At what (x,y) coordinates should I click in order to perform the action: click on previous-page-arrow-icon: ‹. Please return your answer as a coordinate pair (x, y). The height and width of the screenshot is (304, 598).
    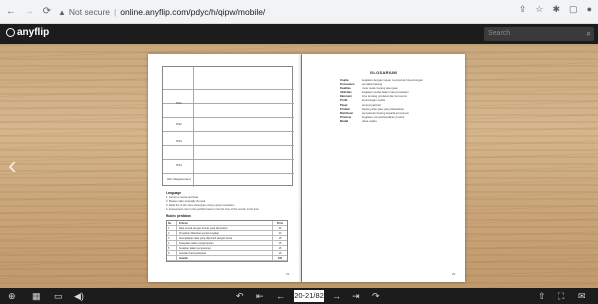
    Looking at the image, I should click on (12, 165).